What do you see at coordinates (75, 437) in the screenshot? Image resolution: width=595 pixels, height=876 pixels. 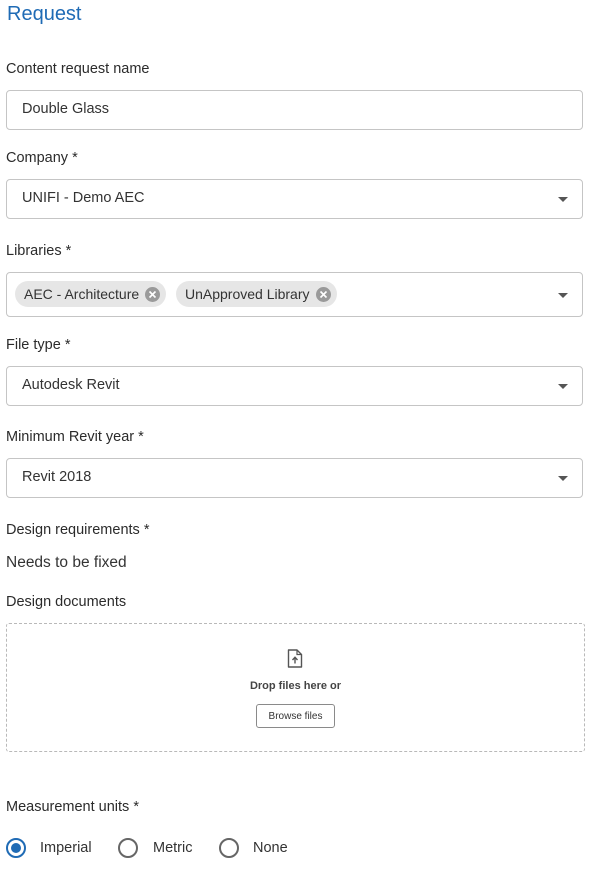 I see `min-revit-year-label: Minimum Revit year *` at bounding box center [75, 437].